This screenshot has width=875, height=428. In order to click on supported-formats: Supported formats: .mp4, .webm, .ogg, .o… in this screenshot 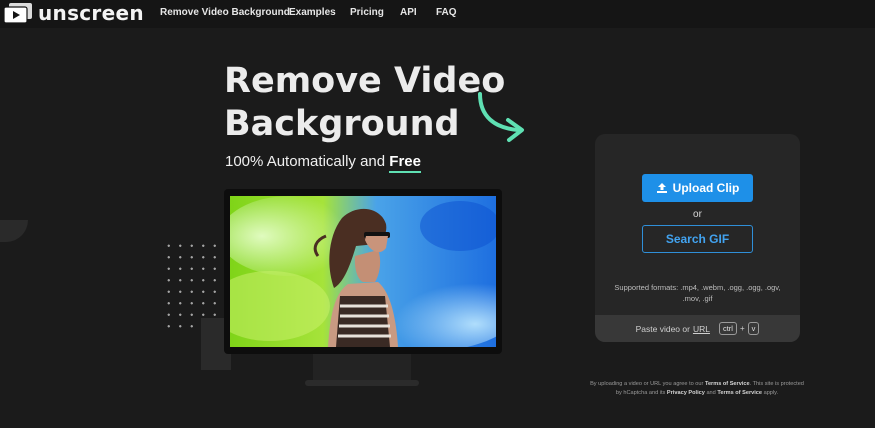, I will do `click(697, 293)`.